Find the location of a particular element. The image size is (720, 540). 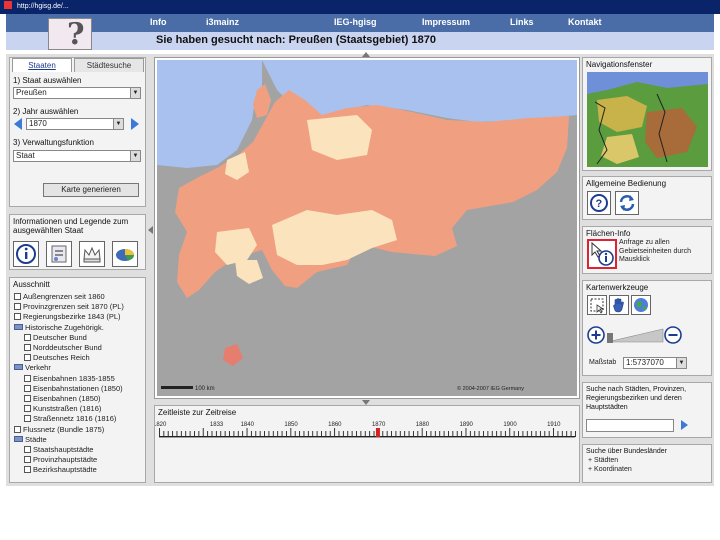

prev-year-arrow-icon is located at coordinates (18, 124).